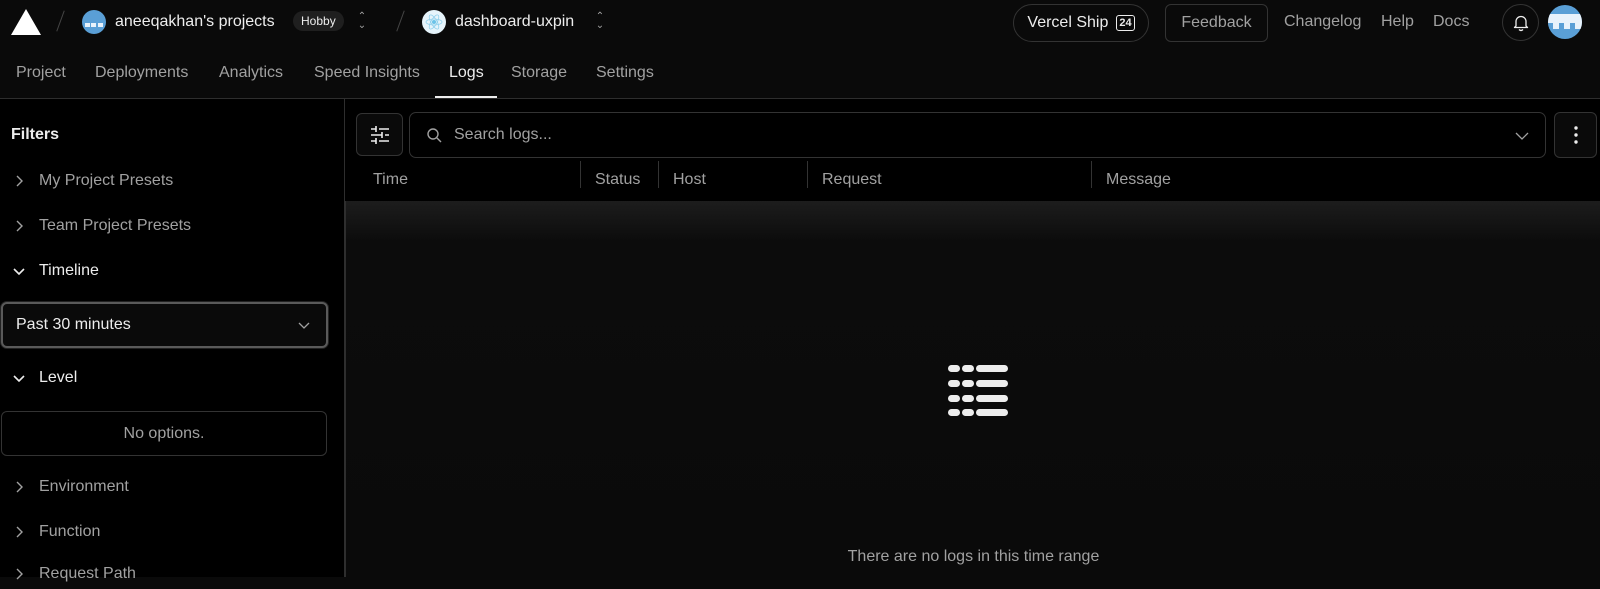 The image size is (1600, 589). I want to click on more-options-button, so click(1575, 135).